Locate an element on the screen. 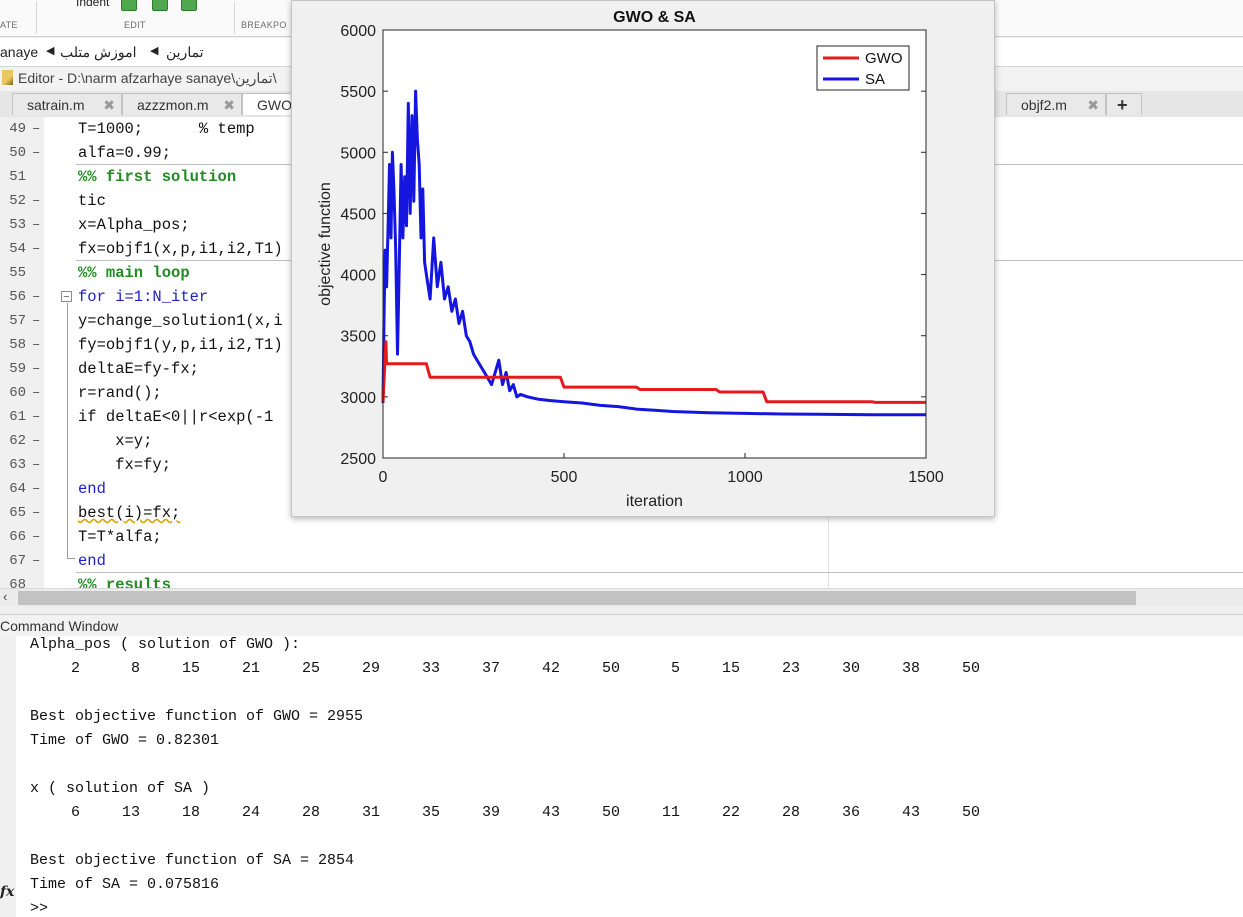  output-value: 39 is located at coordinates (490, 812).